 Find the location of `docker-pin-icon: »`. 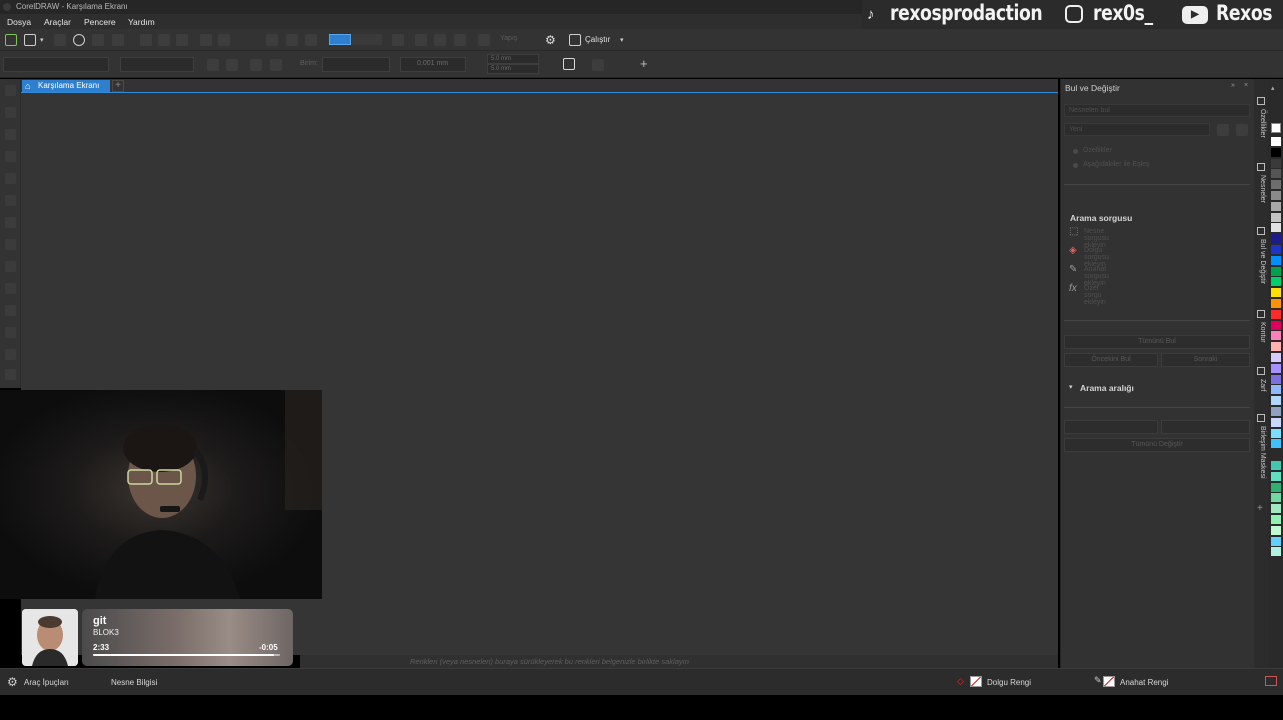

docker-pin-icon: » is located at coordinates (1233, 85).